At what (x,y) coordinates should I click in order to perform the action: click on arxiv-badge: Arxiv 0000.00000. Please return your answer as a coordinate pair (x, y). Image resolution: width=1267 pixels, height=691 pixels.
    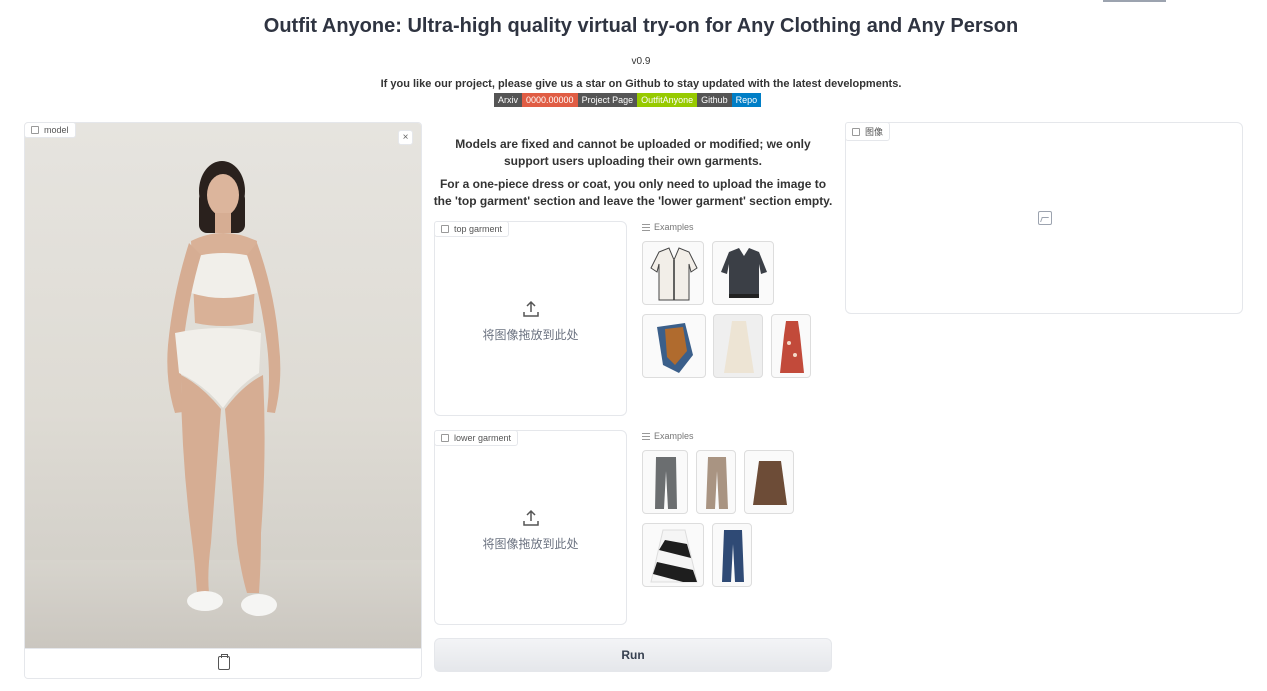
    Looking at the image, I should click on (536, 100).